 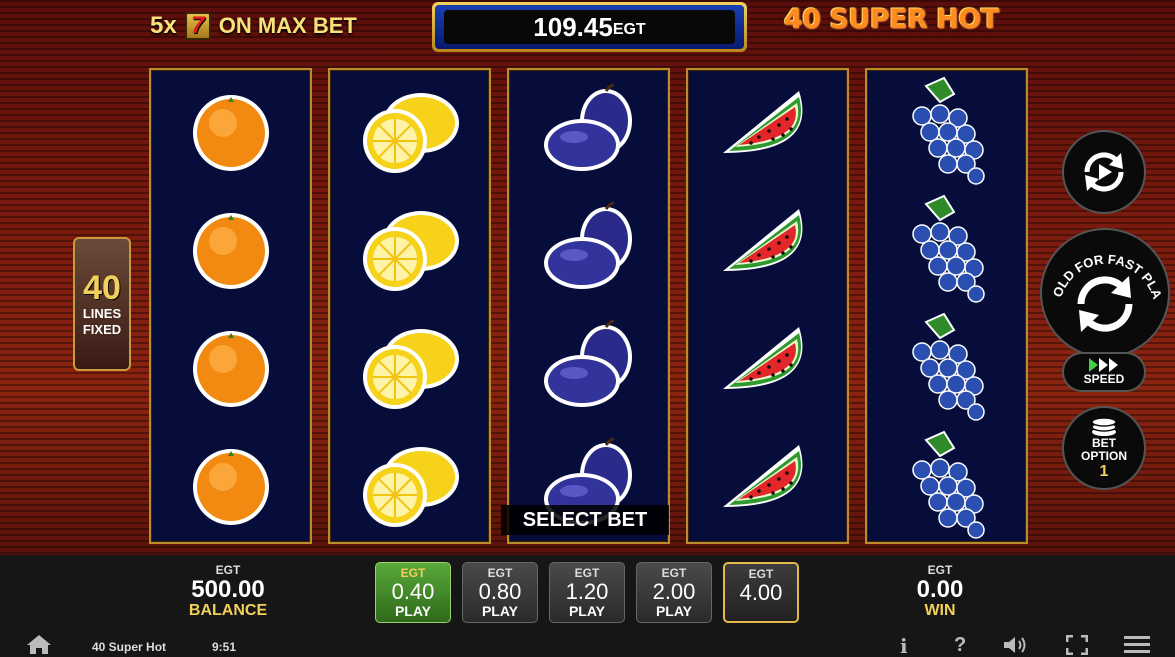 I want to click on bet-button-3: EGT 1.20 PLAY, so click(x=587, y=592).